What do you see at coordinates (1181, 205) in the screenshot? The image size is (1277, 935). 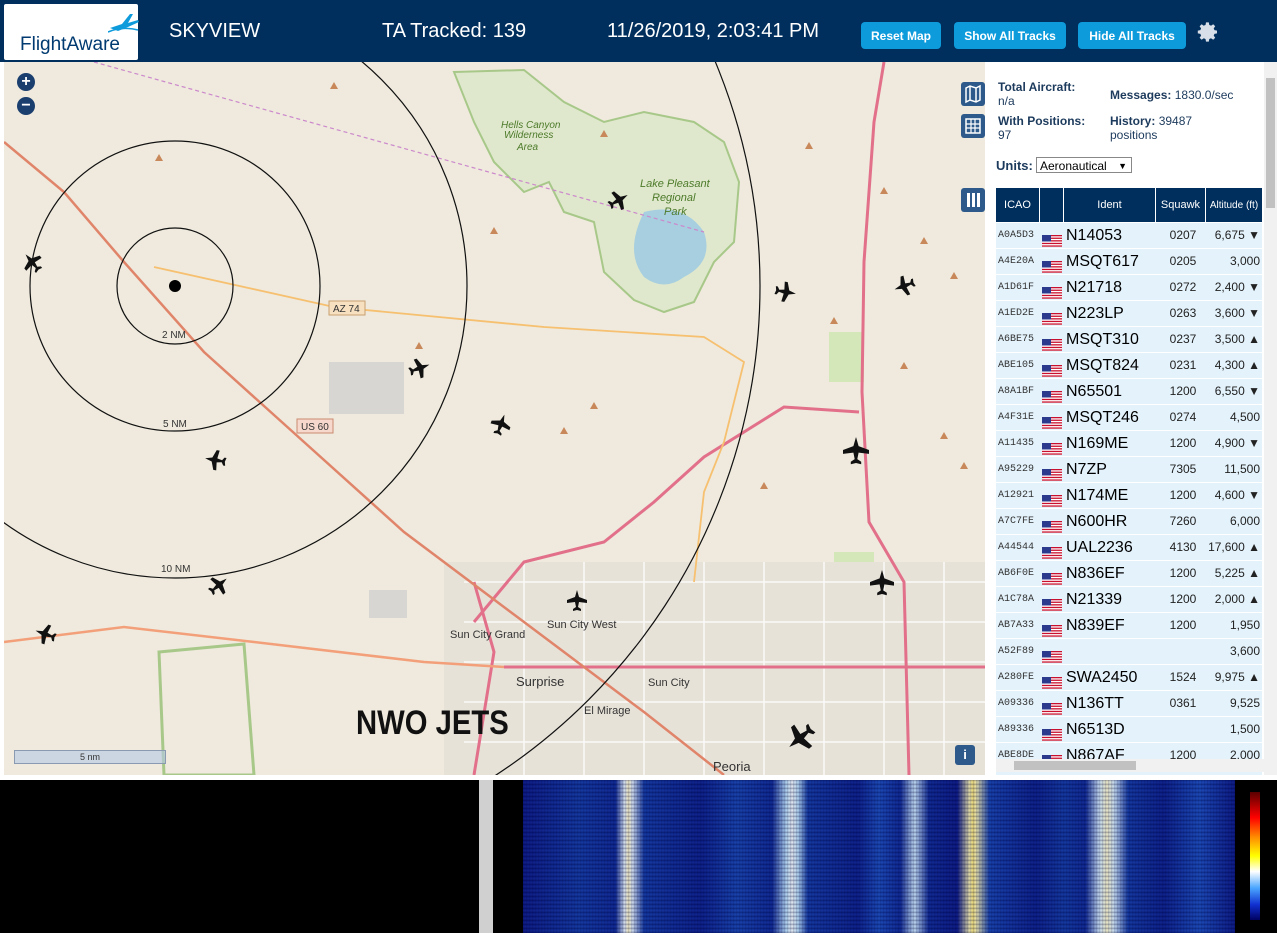 I see `header-squawk: Squawk` at bounding box center [1181, 205].